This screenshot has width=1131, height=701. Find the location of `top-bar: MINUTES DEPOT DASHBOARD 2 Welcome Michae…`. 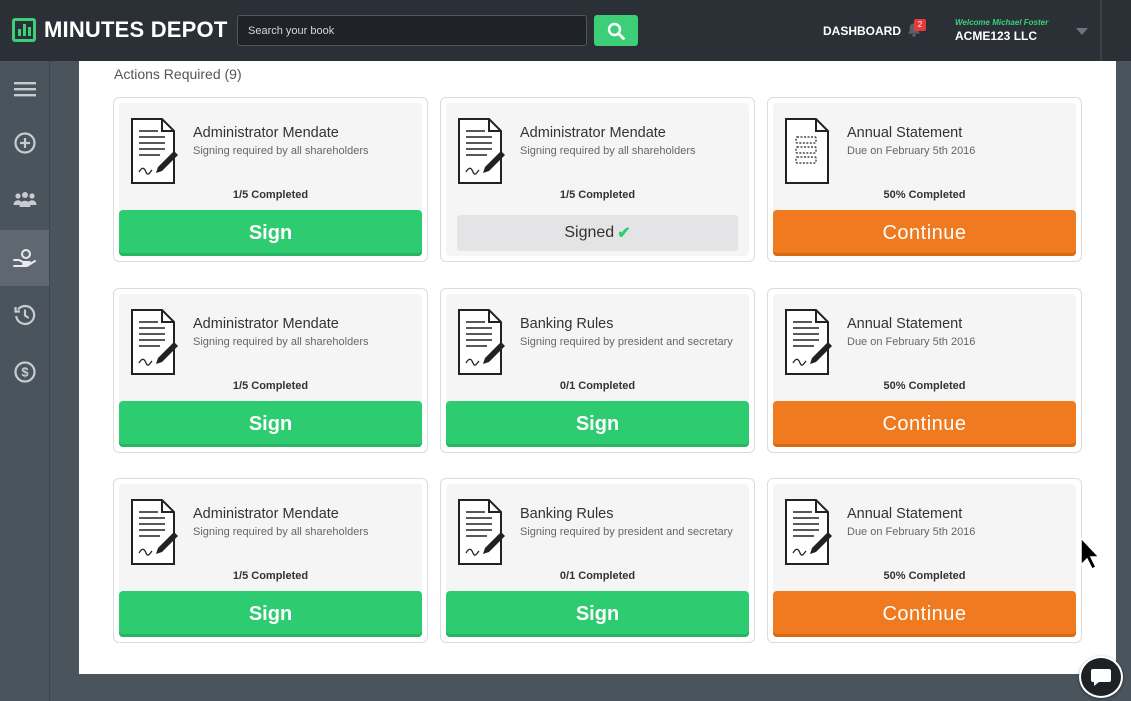

top-bar: MINUTES DEPOT DASHBOARD 2 Welcome Michae… is located at coordinates (565, 30).